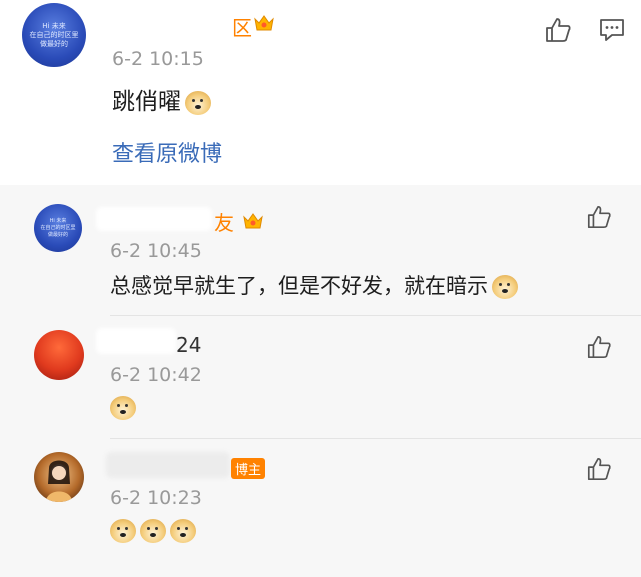 Image resolution: width=641 pixels, height=577 pixels. Describe the element at coordinates (156, 375) in the screenshot. I see `reply-time: 6-2 10:42` at that location.